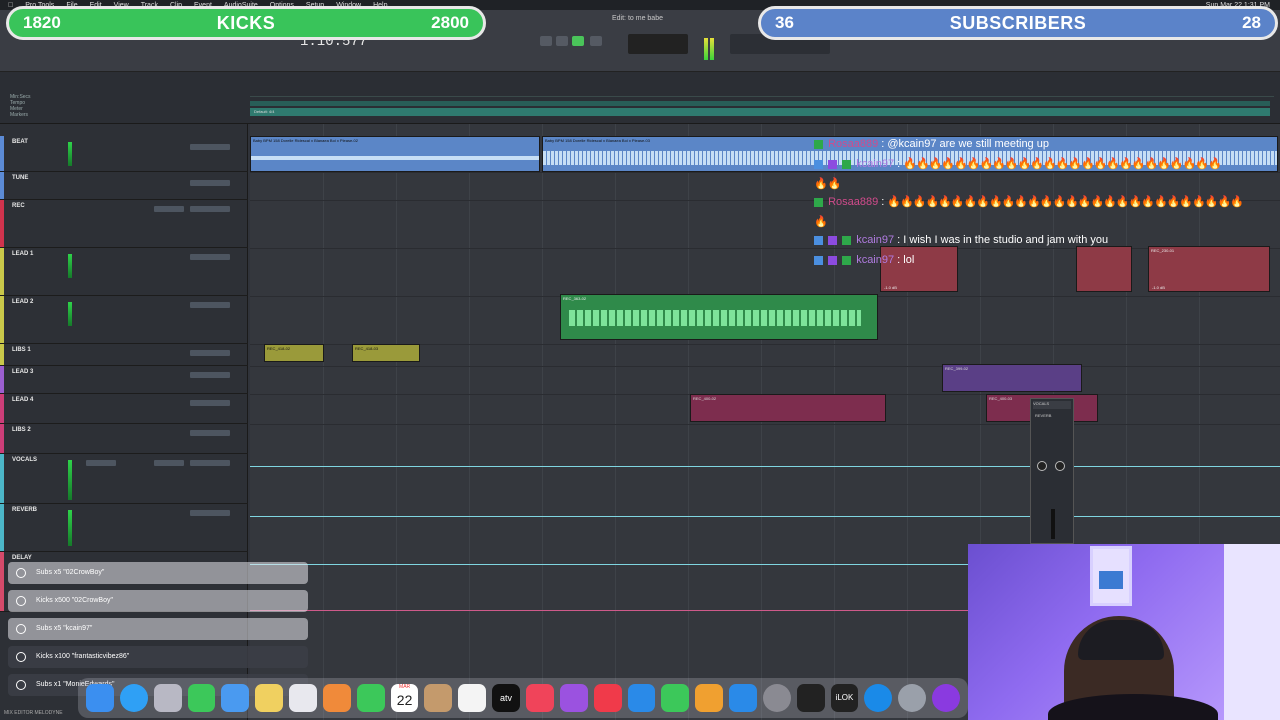  I want to click on timeline-rulers: Min:Secs Tempo Meter Markers, so click(640, 98).